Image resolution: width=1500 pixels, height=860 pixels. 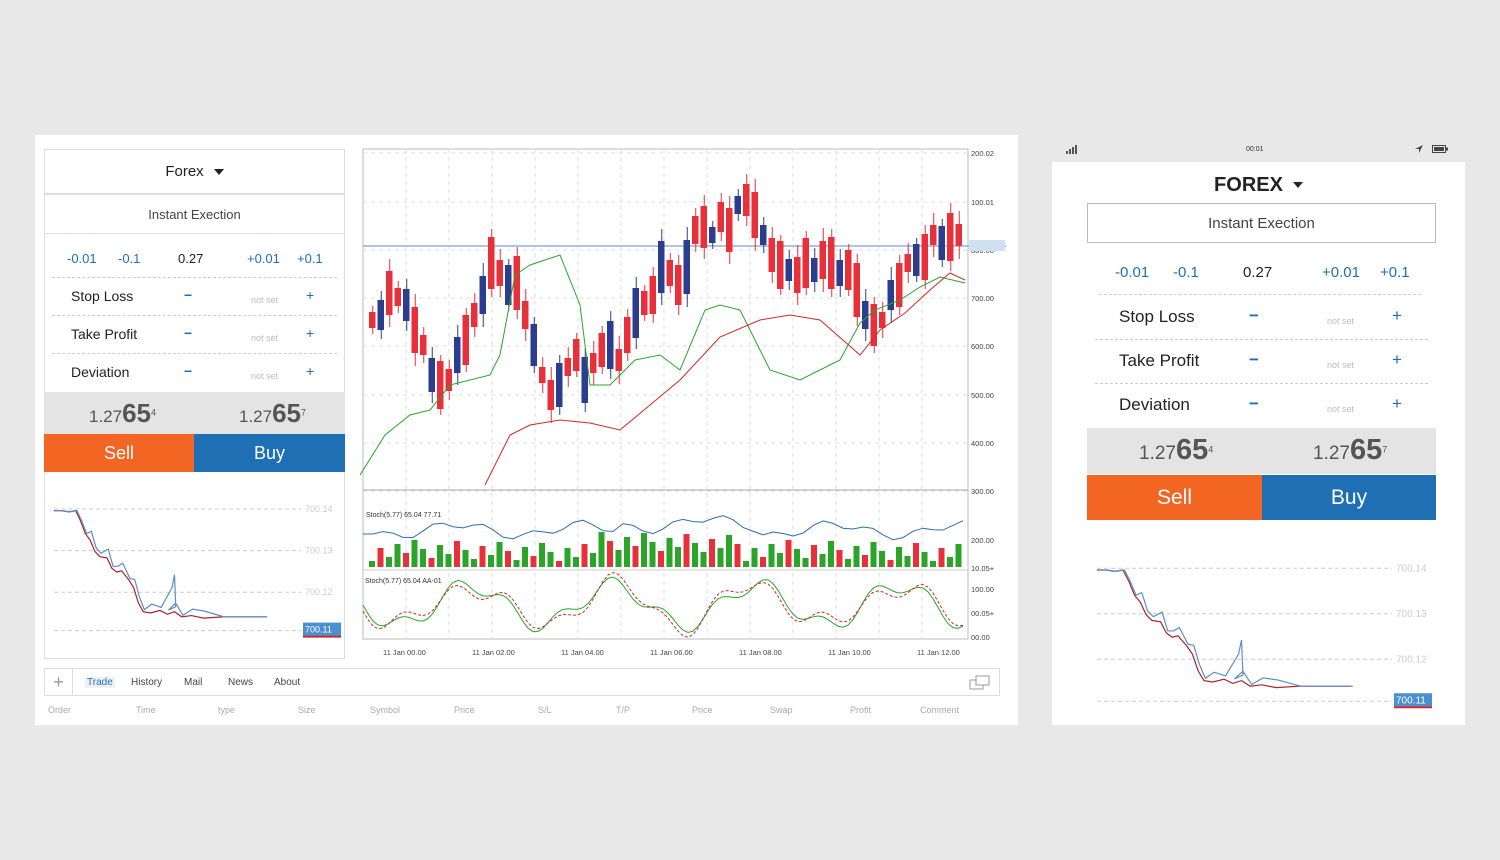 I want to click on tab-news: News, so click(x=240, y=682).